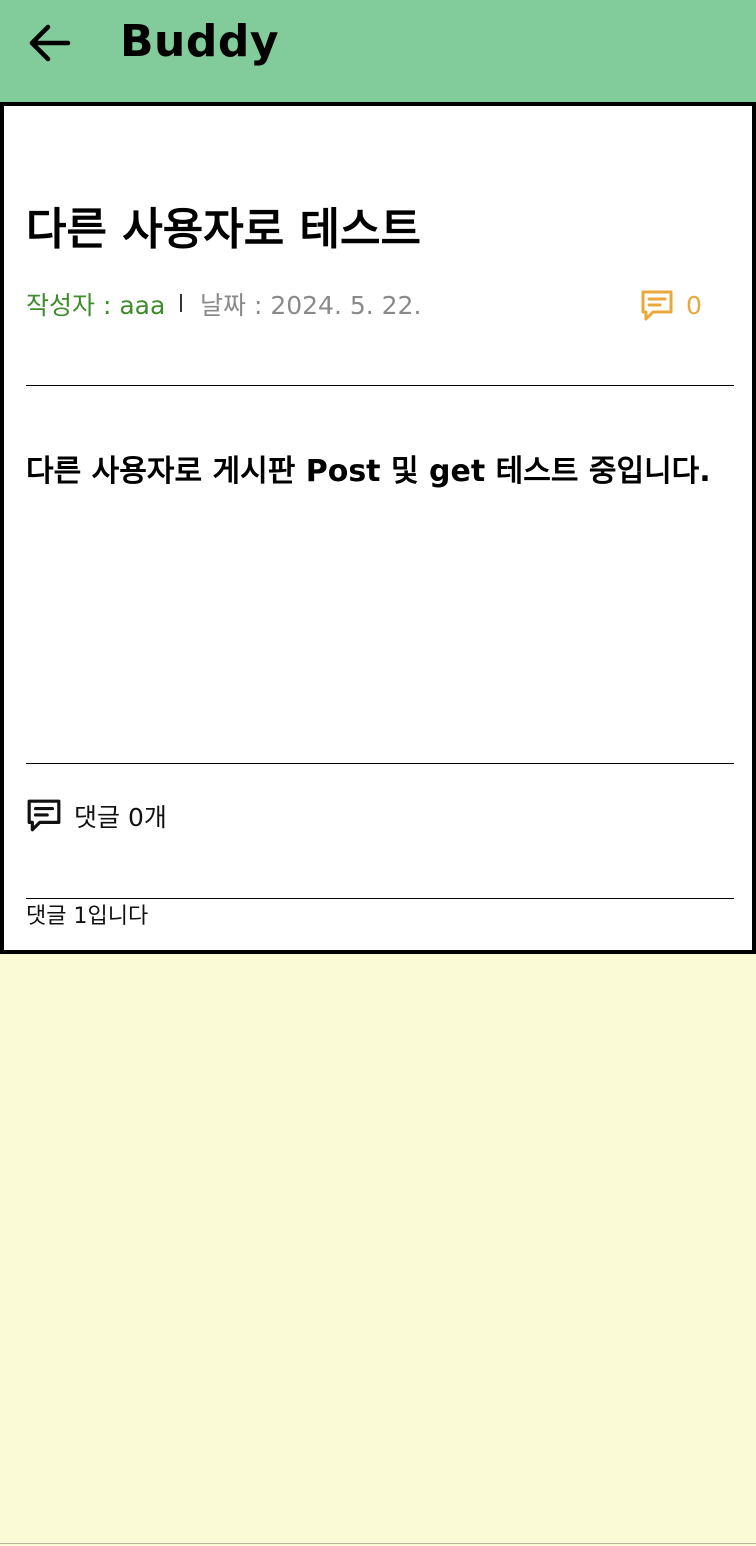  I want to click on post-title: 다른 사용자로 테스트, so click(223, 229).